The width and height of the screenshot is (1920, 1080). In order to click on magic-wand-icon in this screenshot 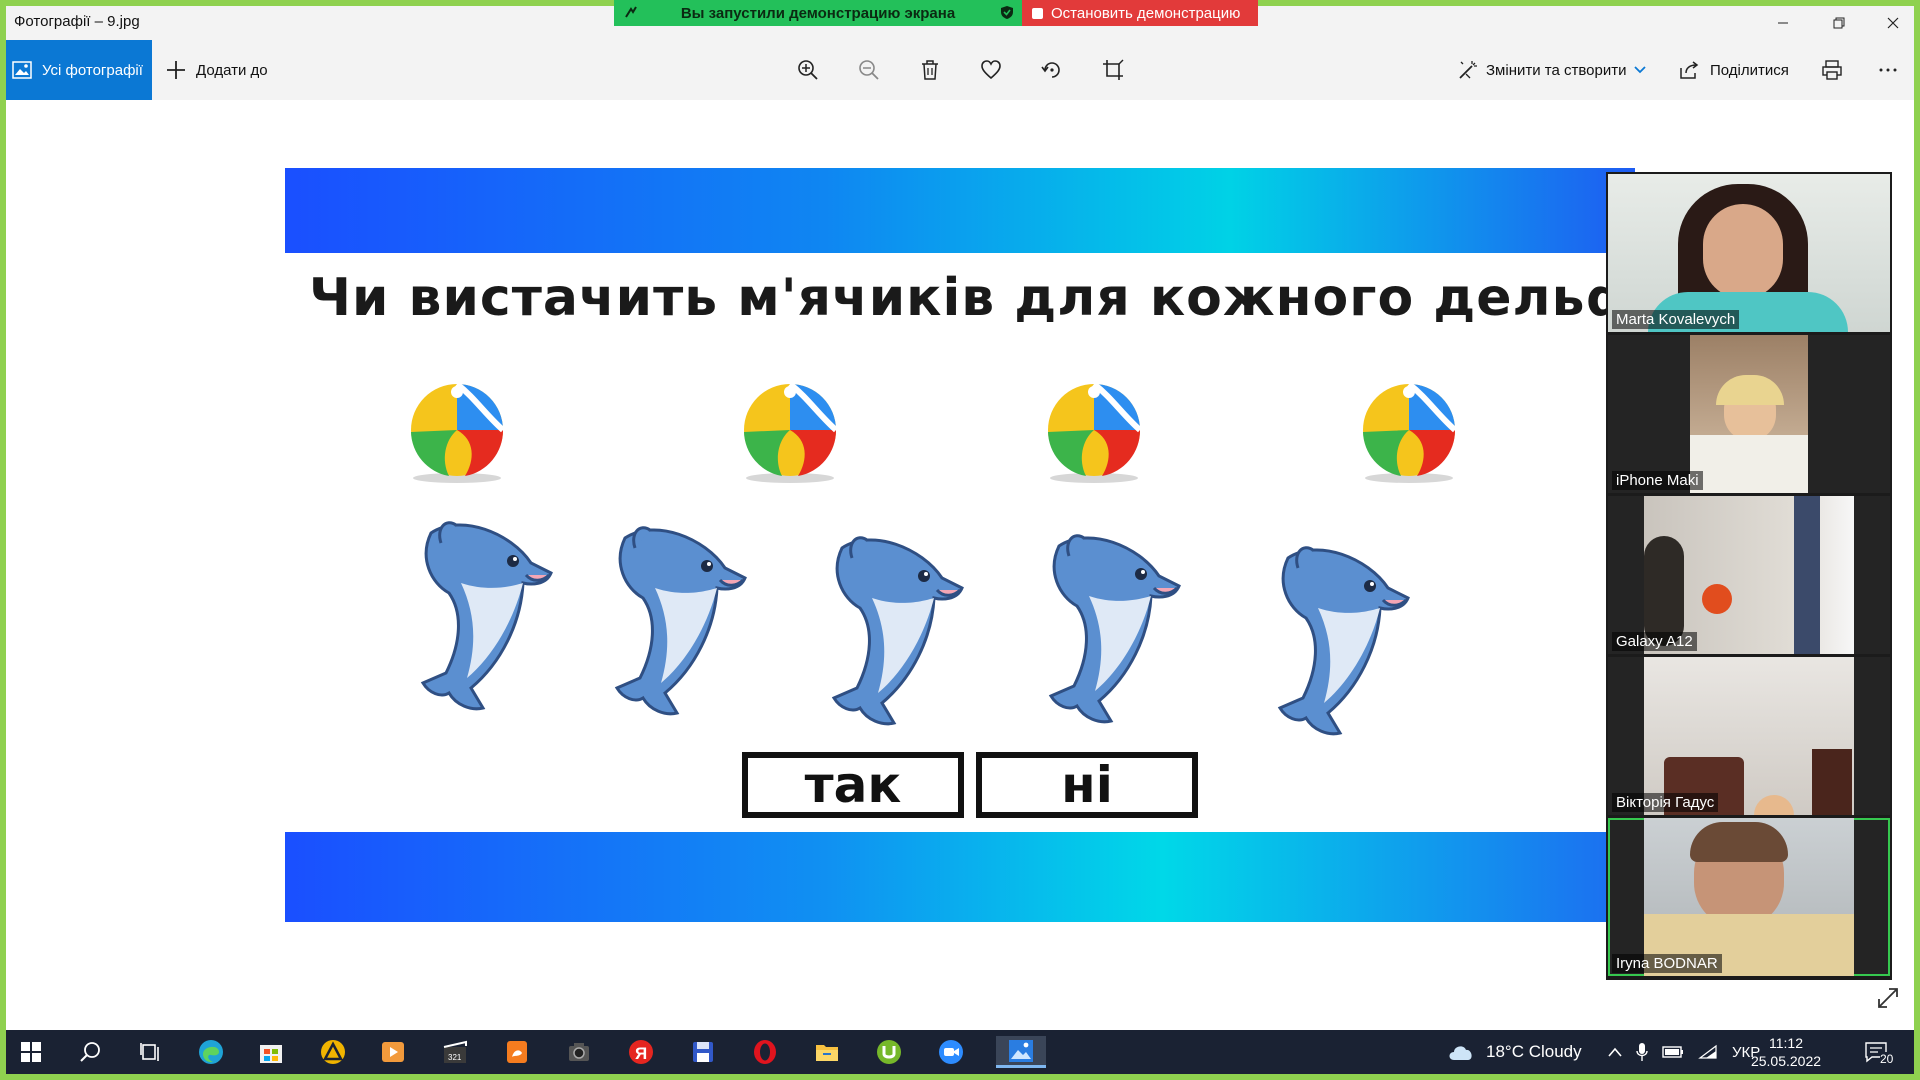, I will do `click(1468, 70)`.